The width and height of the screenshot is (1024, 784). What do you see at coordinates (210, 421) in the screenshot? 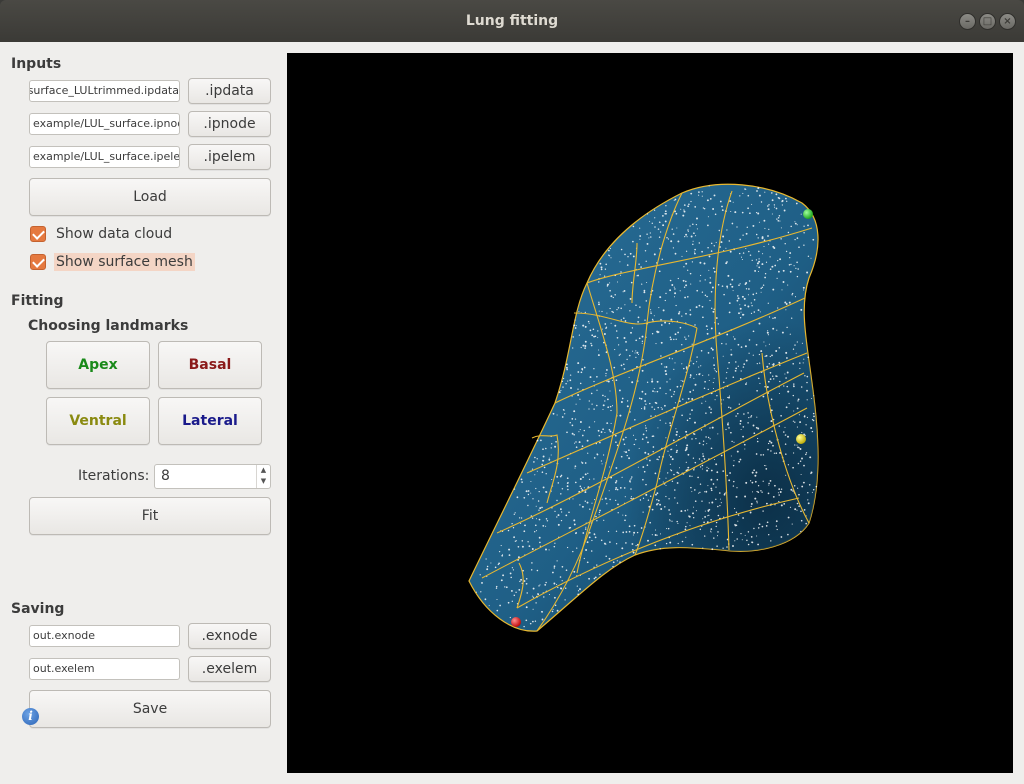
I see `lateral-button: Lateral` at bounding box center [210, 421].